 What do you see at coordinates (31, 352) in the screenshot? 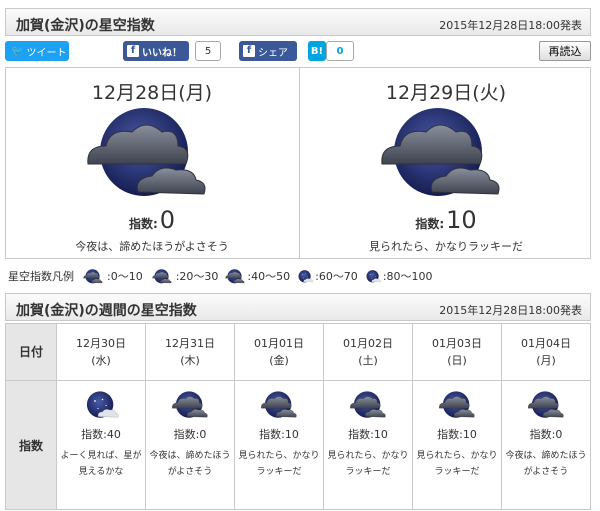
I see `row-header-date: 日付` at bounding box center [31, 352].